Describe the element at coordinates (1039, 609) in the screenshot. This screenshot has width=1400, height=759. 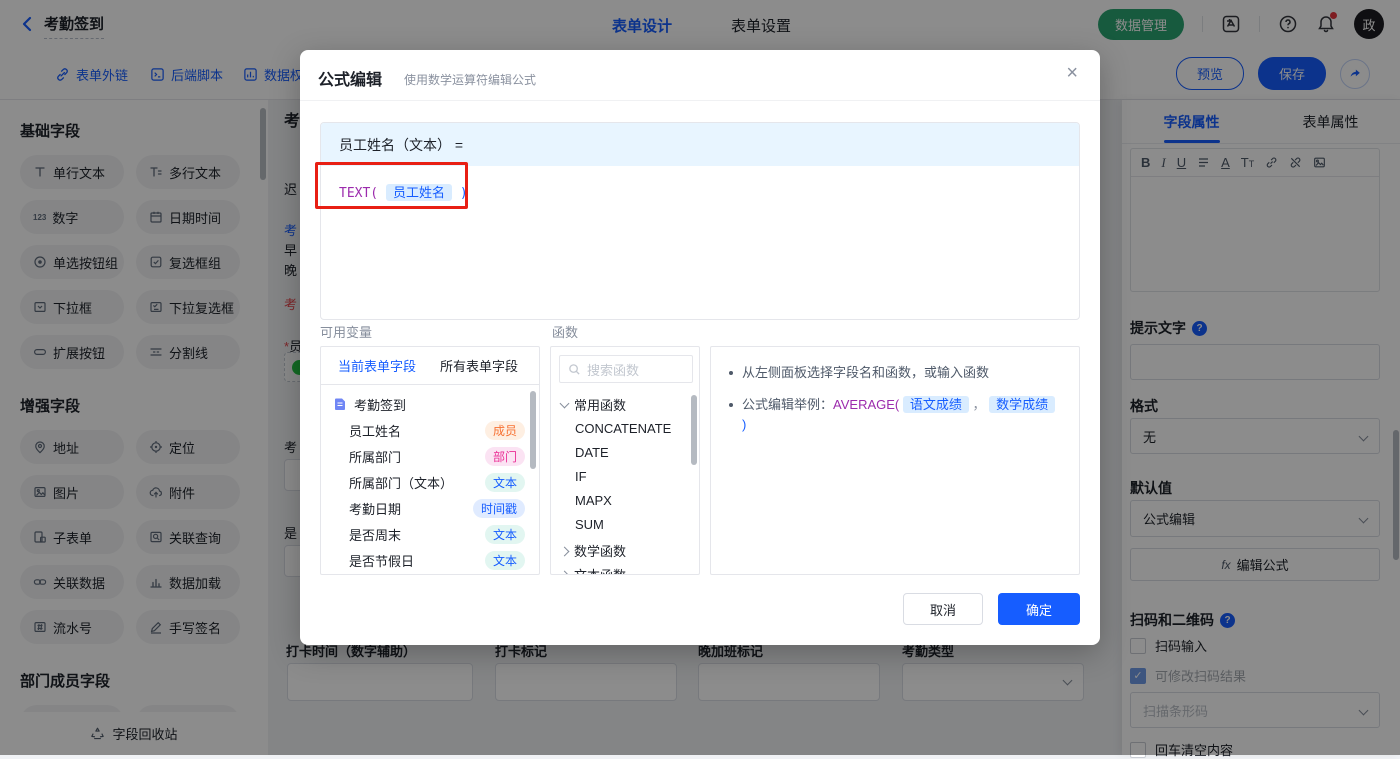
I see `confirm-button: 确定` at that location.